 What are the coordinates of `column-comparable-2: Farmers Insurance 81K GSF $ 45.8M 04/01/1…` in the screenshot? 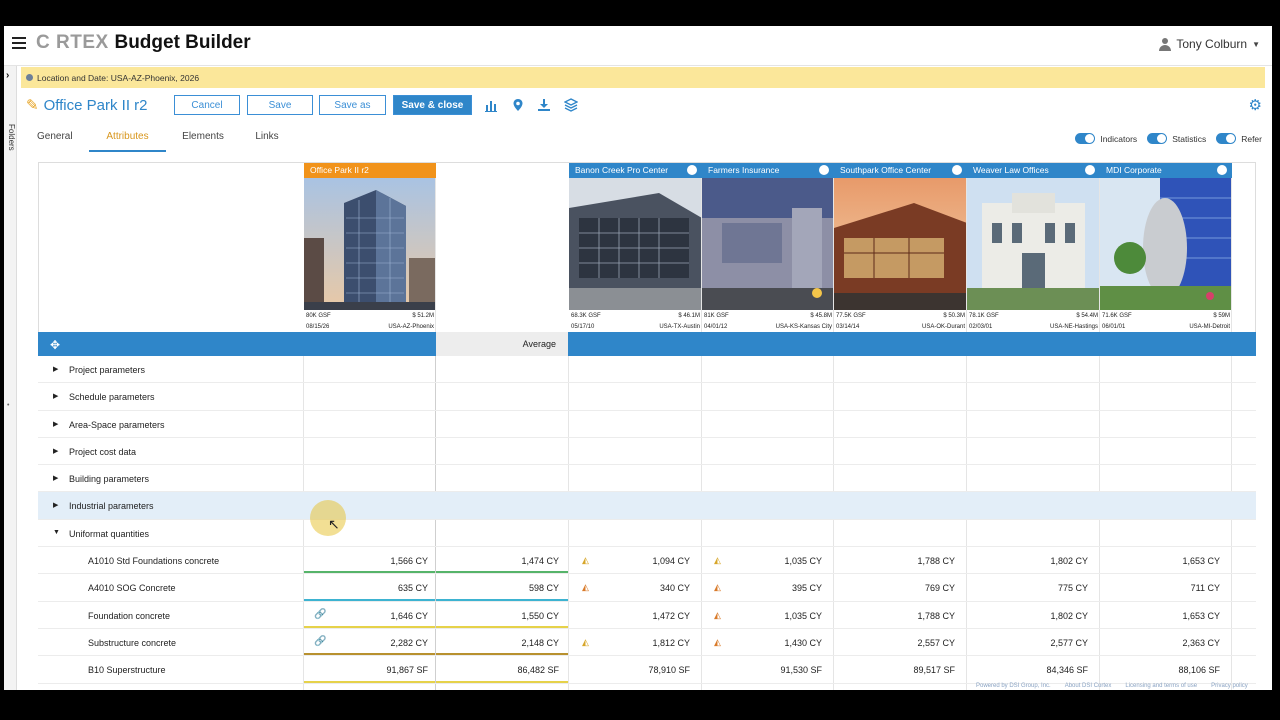 It's located at (768, 247).